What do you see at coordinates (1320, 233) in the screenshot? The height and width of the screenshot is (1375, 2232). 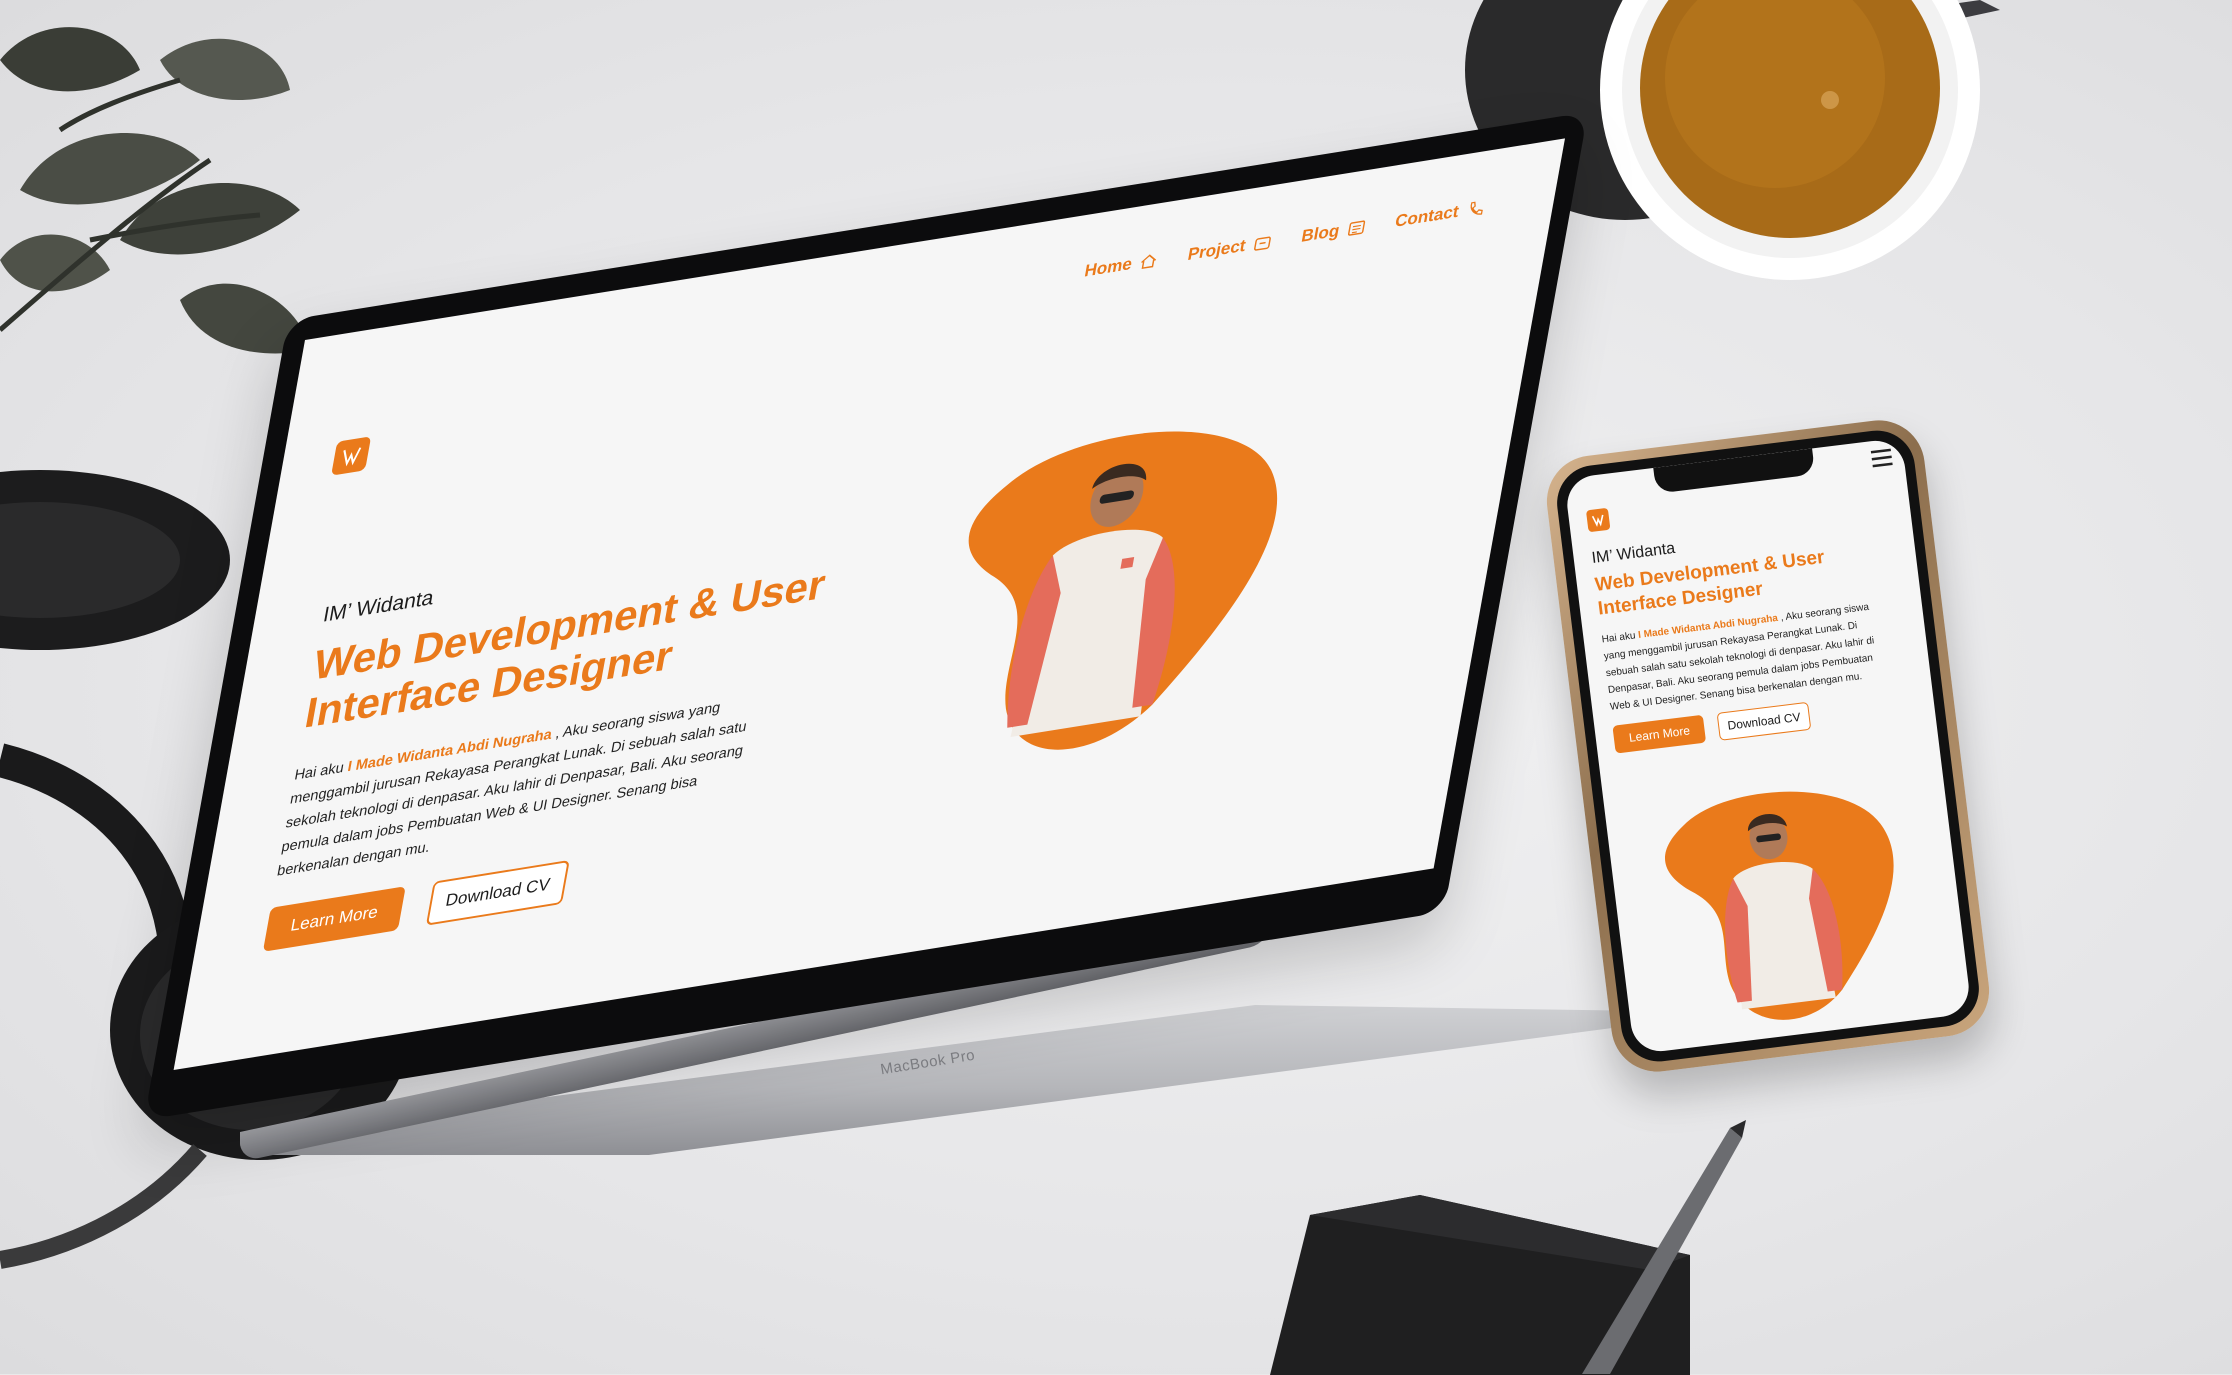 I see `nav-item-label: Blog` at bounding box center [1320, 233].